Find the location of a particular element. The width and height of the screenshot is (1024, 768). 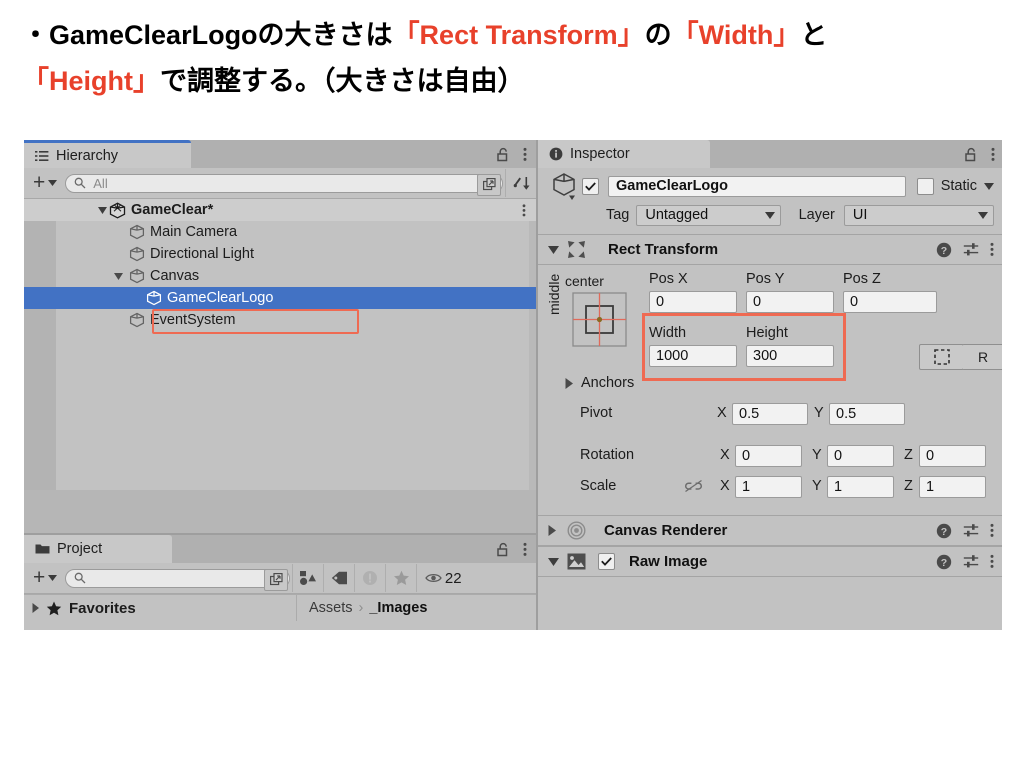

rotation-z-field: 0 is located at coordinates (952, 456).